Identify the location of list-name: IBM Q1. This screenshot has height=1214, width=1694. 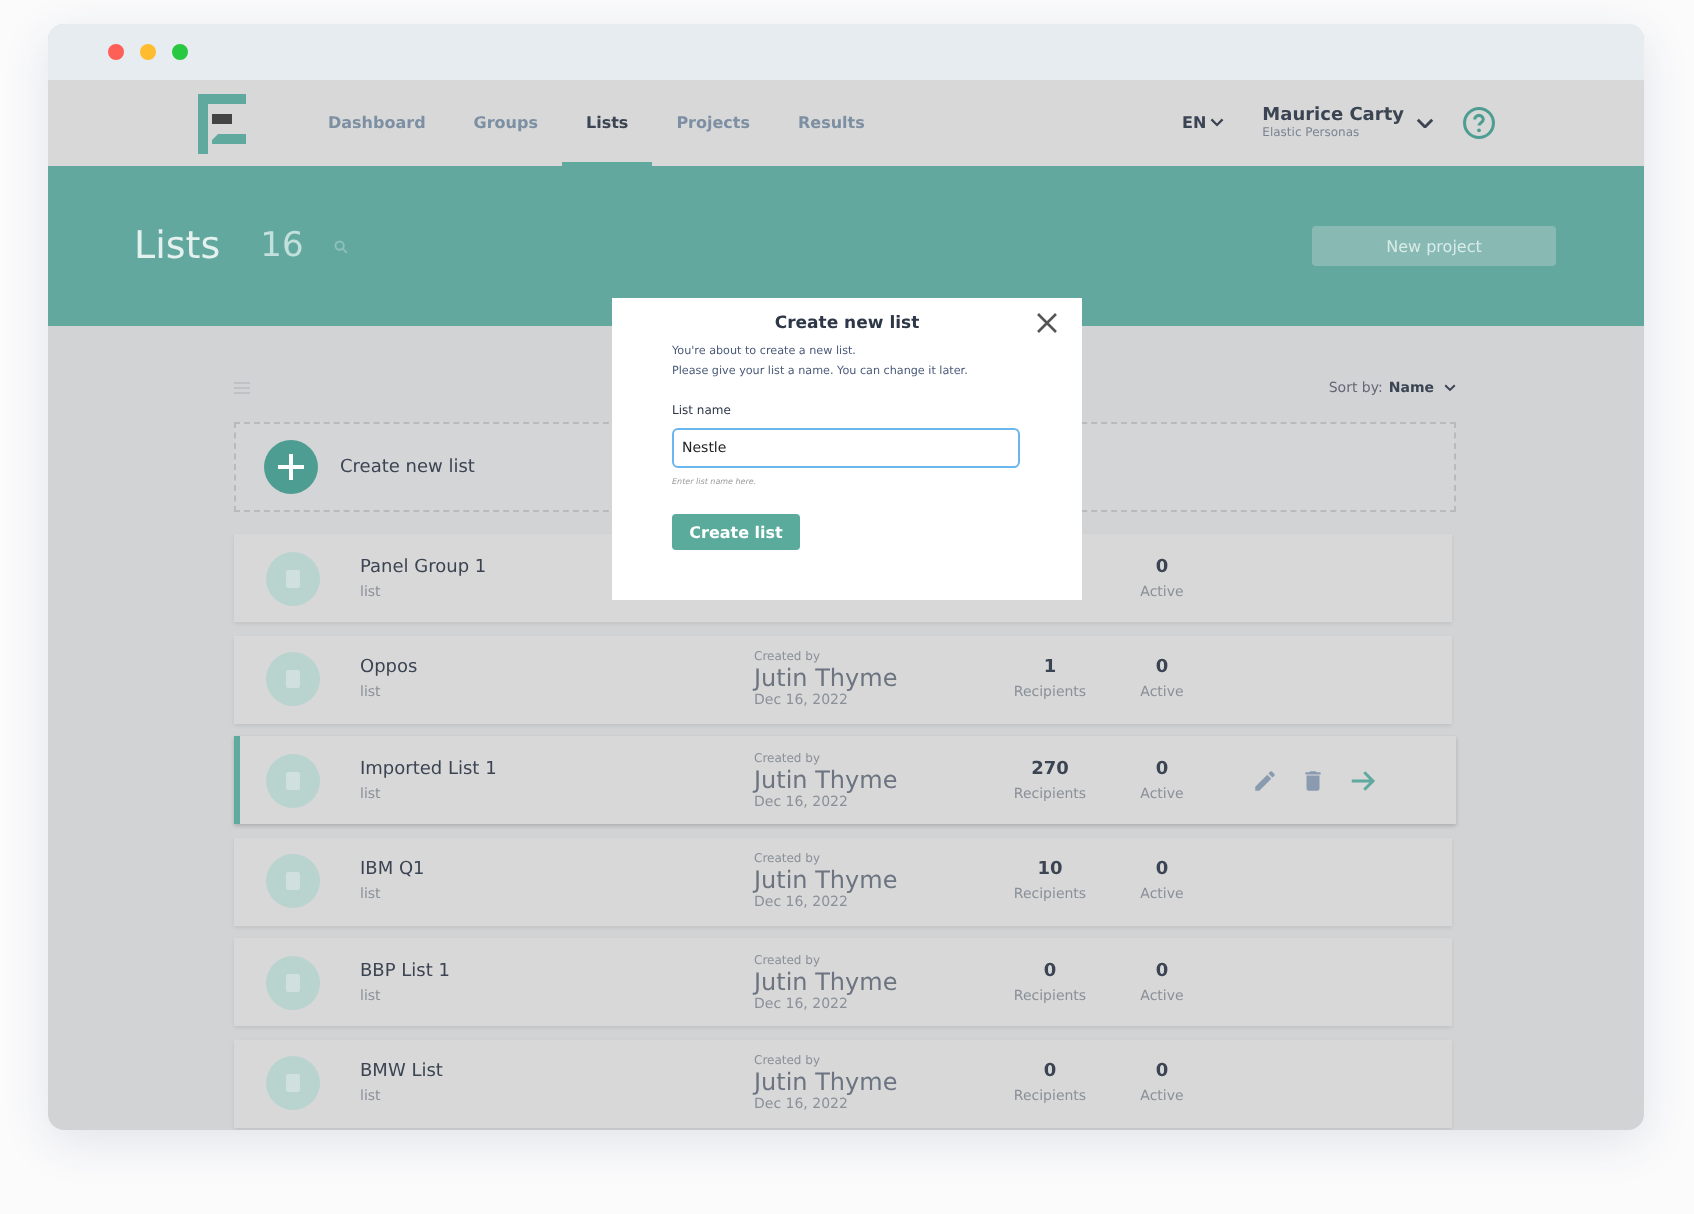
(393, 870).